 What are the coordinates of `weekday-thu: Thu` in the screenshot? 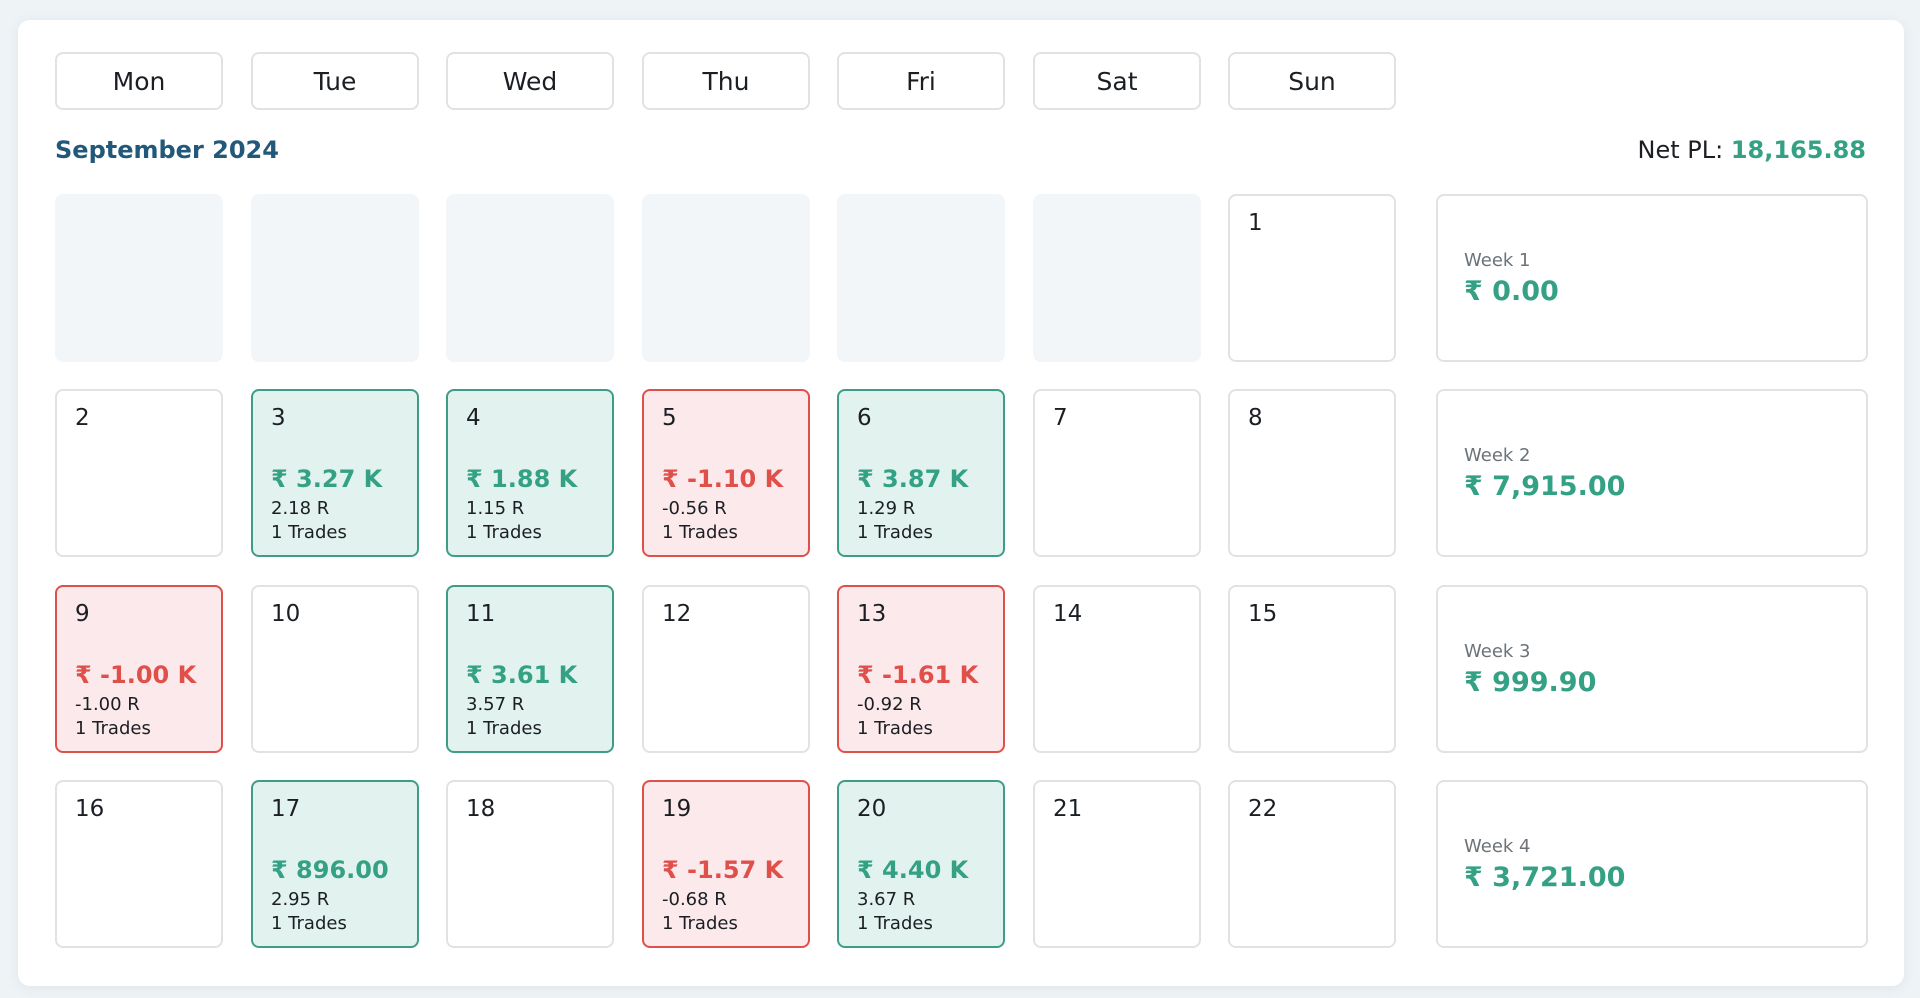 It's located at (726, 81).